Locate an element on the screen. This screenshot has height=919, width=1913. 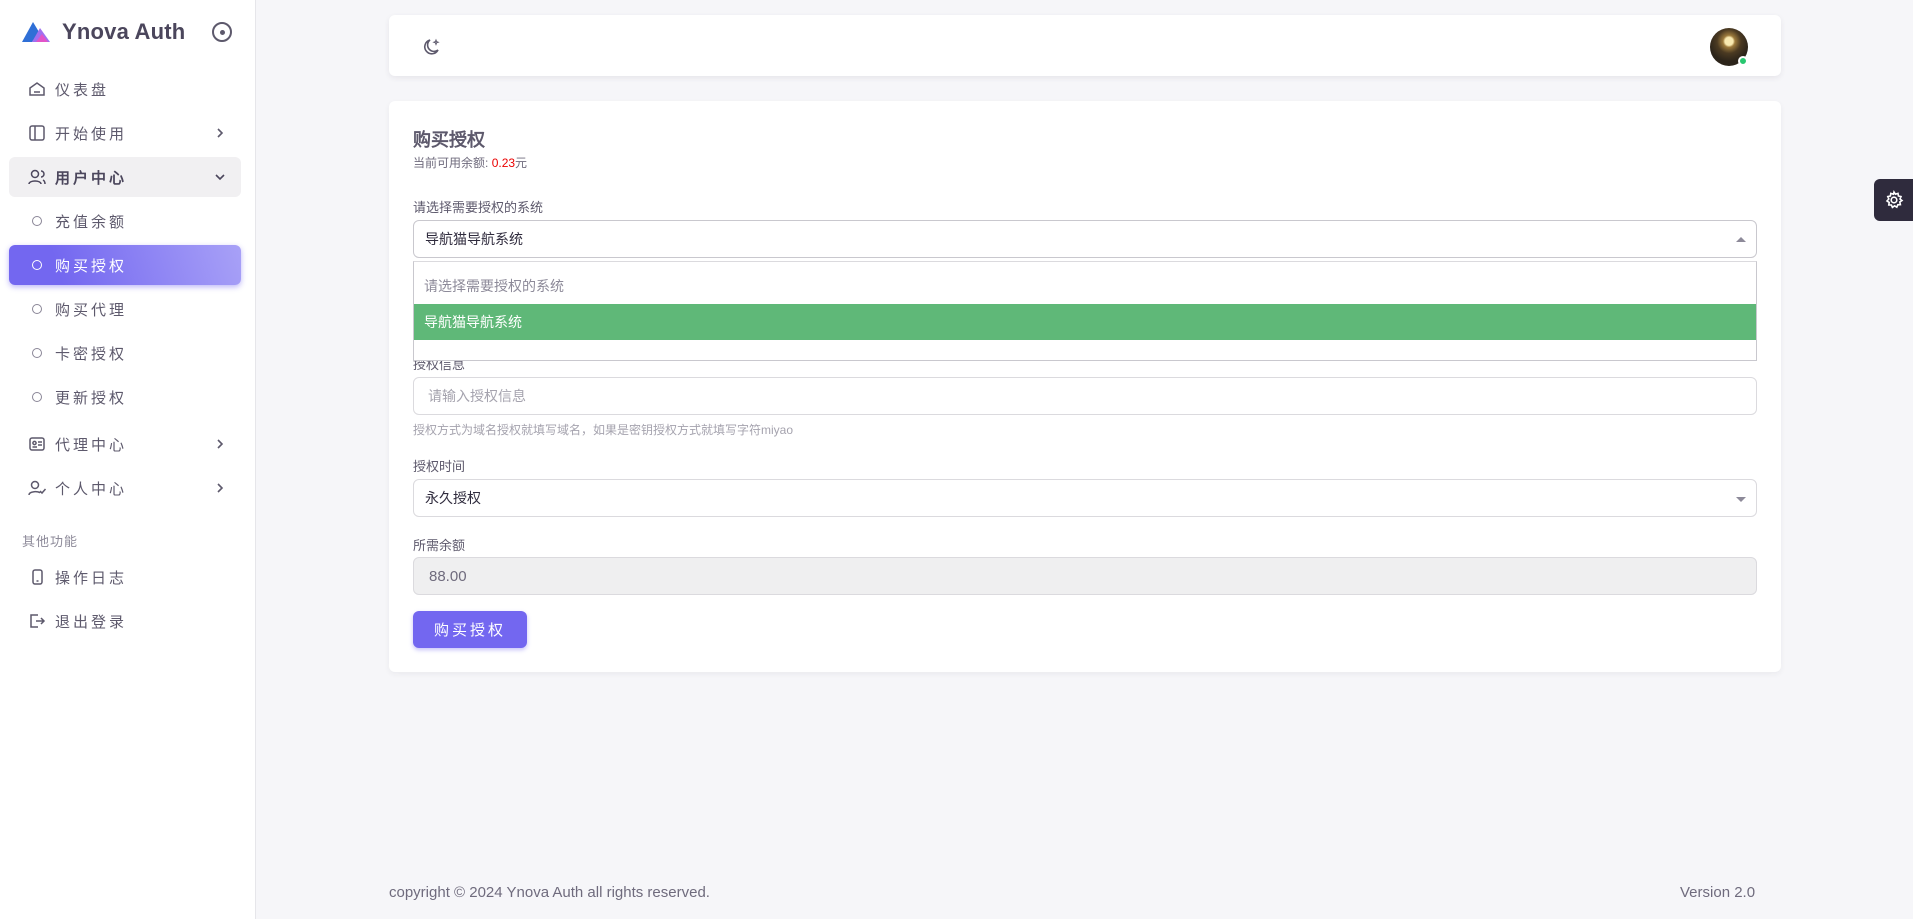
sidebar-item-recharge: 充值余额 is located at coordinates (125, 221).